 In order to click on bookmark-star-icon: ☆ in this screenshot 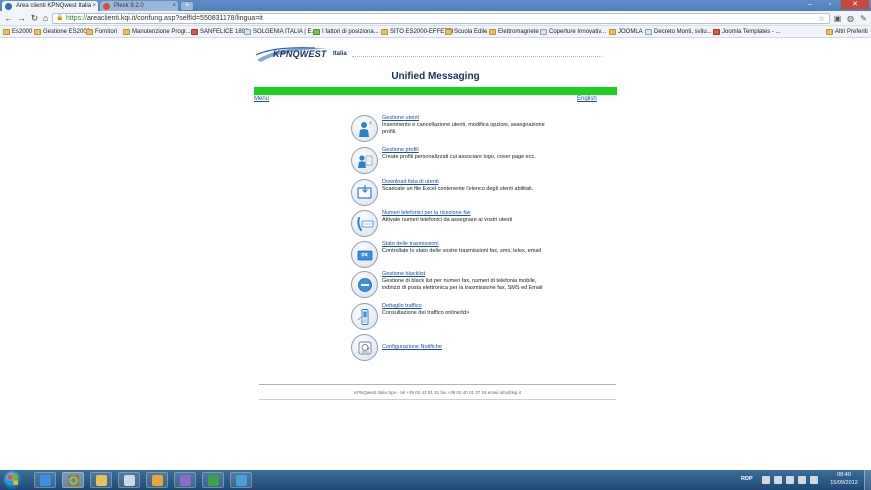, I will do `click(821, 18)`.